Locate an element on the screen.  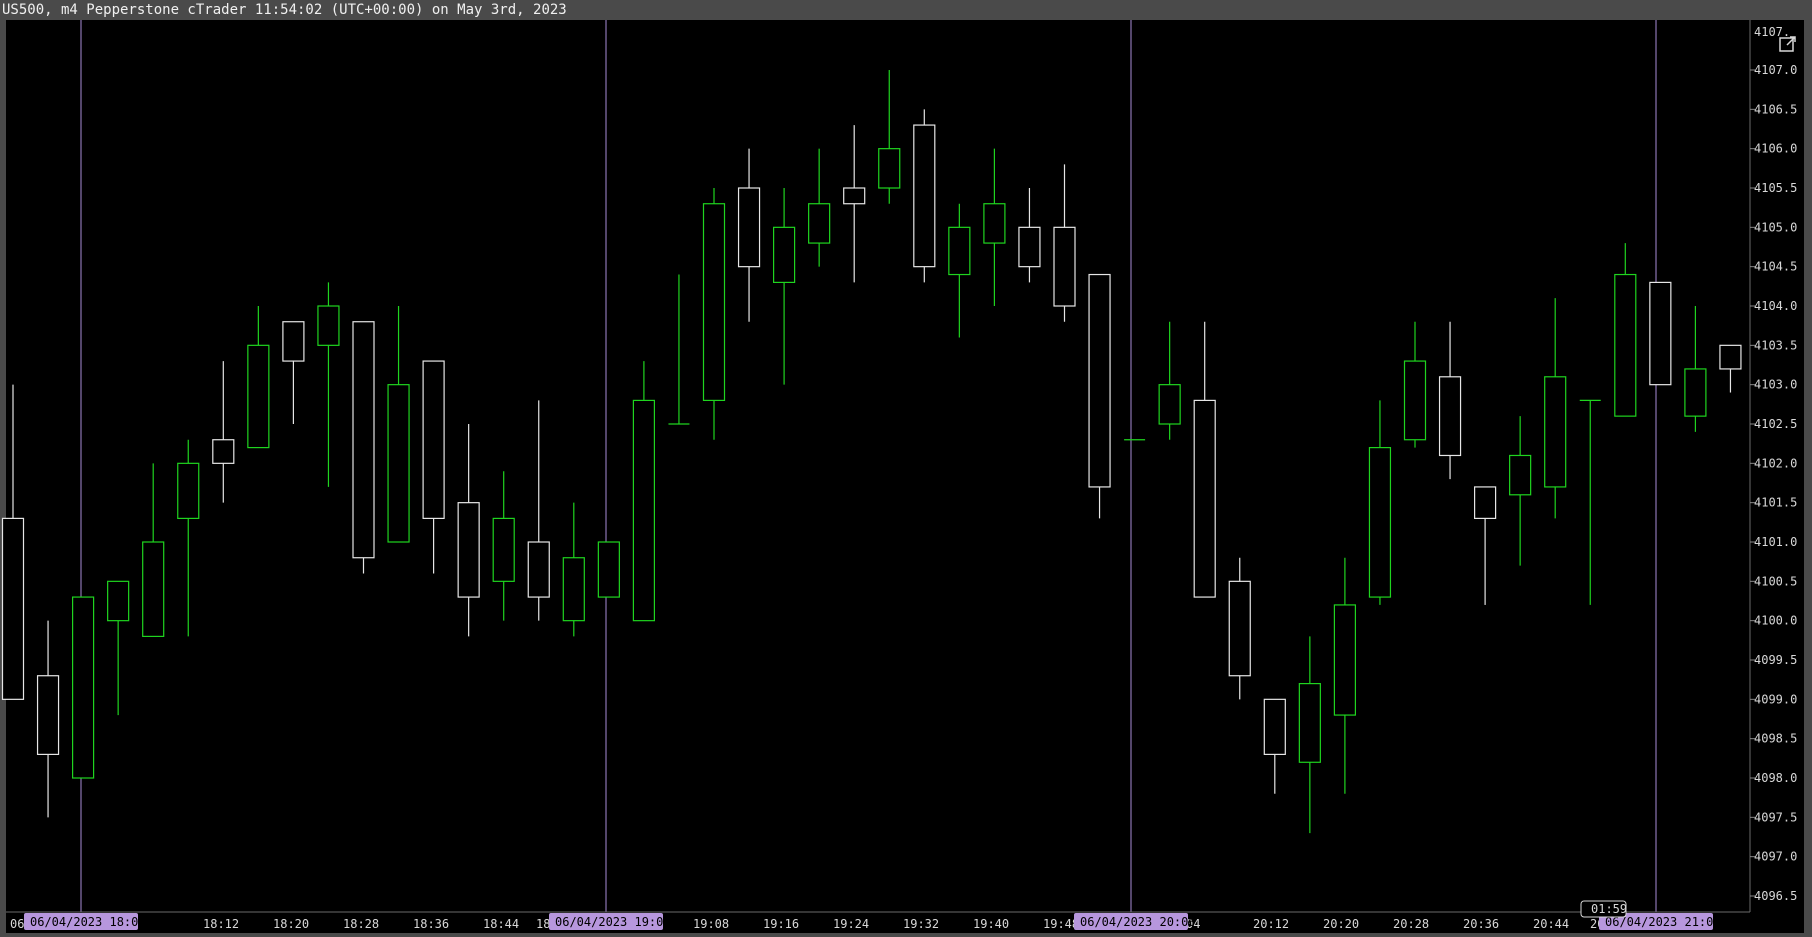
price-tick-label: 4103.0 is located at coordinates (1775, 385).